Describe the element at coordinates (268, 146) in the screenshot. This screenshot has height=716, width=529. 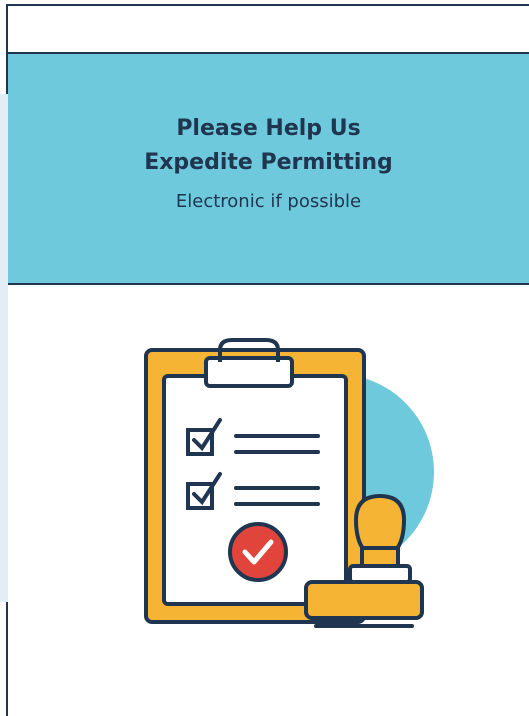
I see `banner-title: Please Help Us Expedite Permitting` at that location.